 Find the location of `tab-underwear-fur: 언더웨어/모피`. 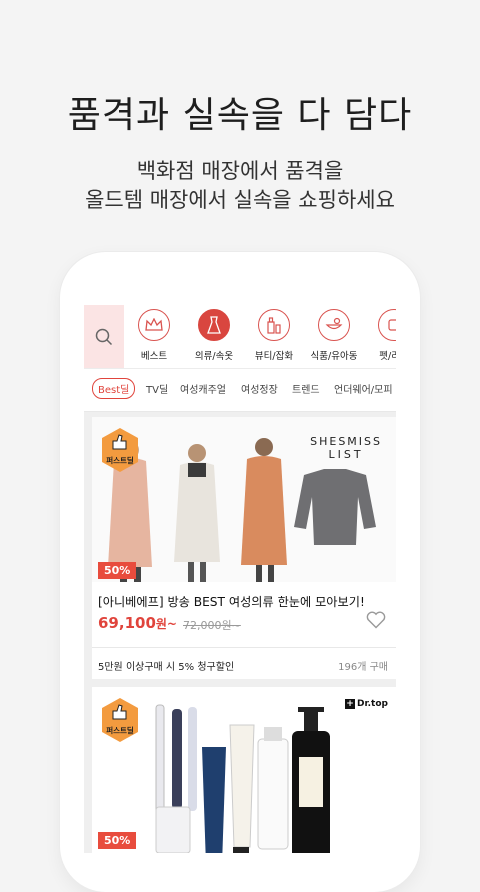

tab-underwear-fur: 언더웨어/모피 is located at coordinates (363, 388).